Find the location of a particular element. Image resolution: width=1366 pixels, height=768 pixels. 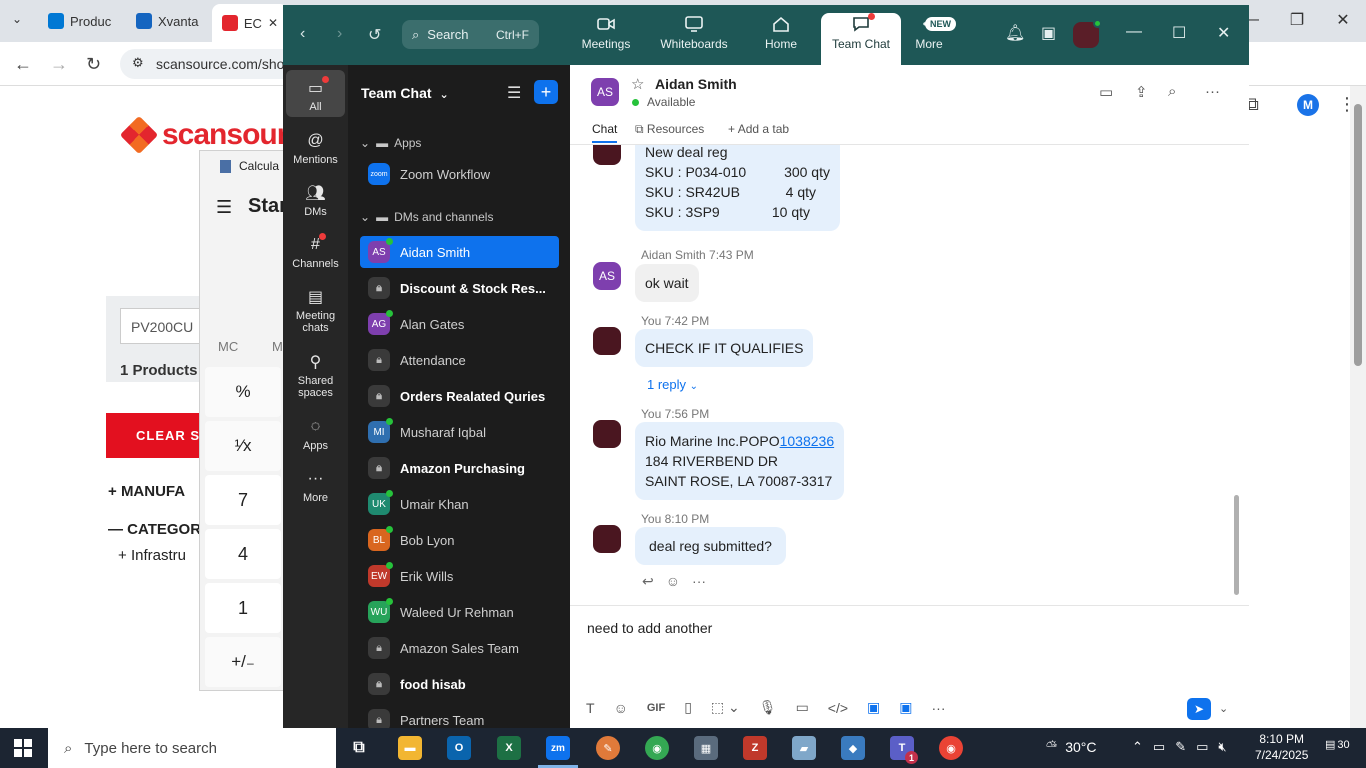

browser-tab: Produc is located at coordinates (79, 21).